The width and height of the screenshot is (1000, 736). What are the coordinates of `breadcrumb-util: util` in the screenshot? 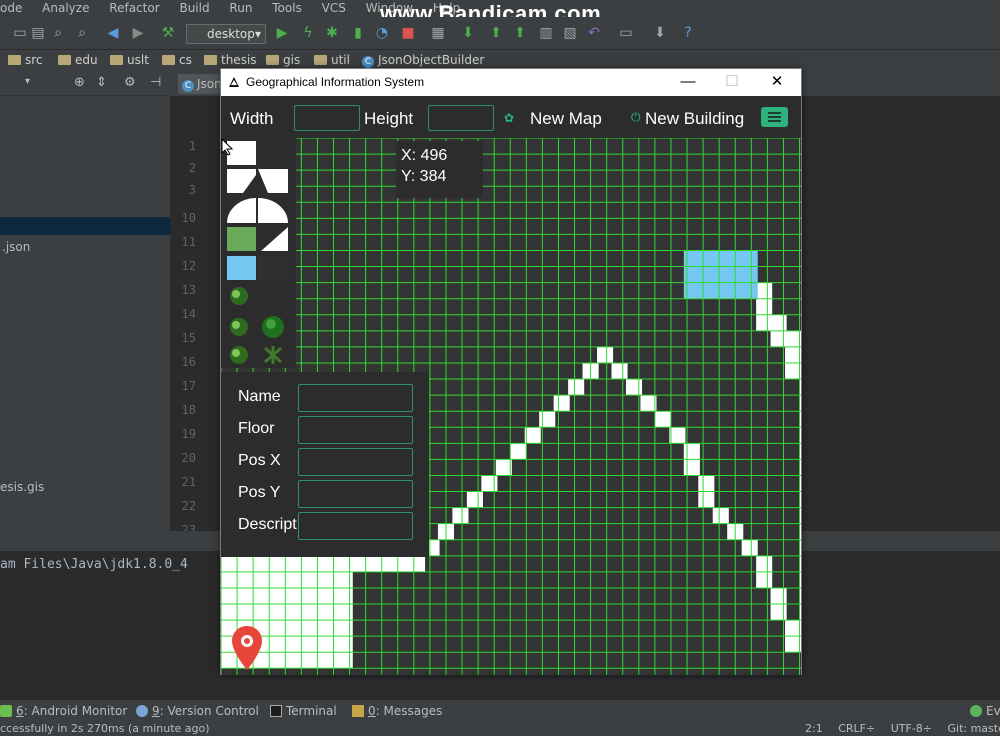 It's located at (332, 60).